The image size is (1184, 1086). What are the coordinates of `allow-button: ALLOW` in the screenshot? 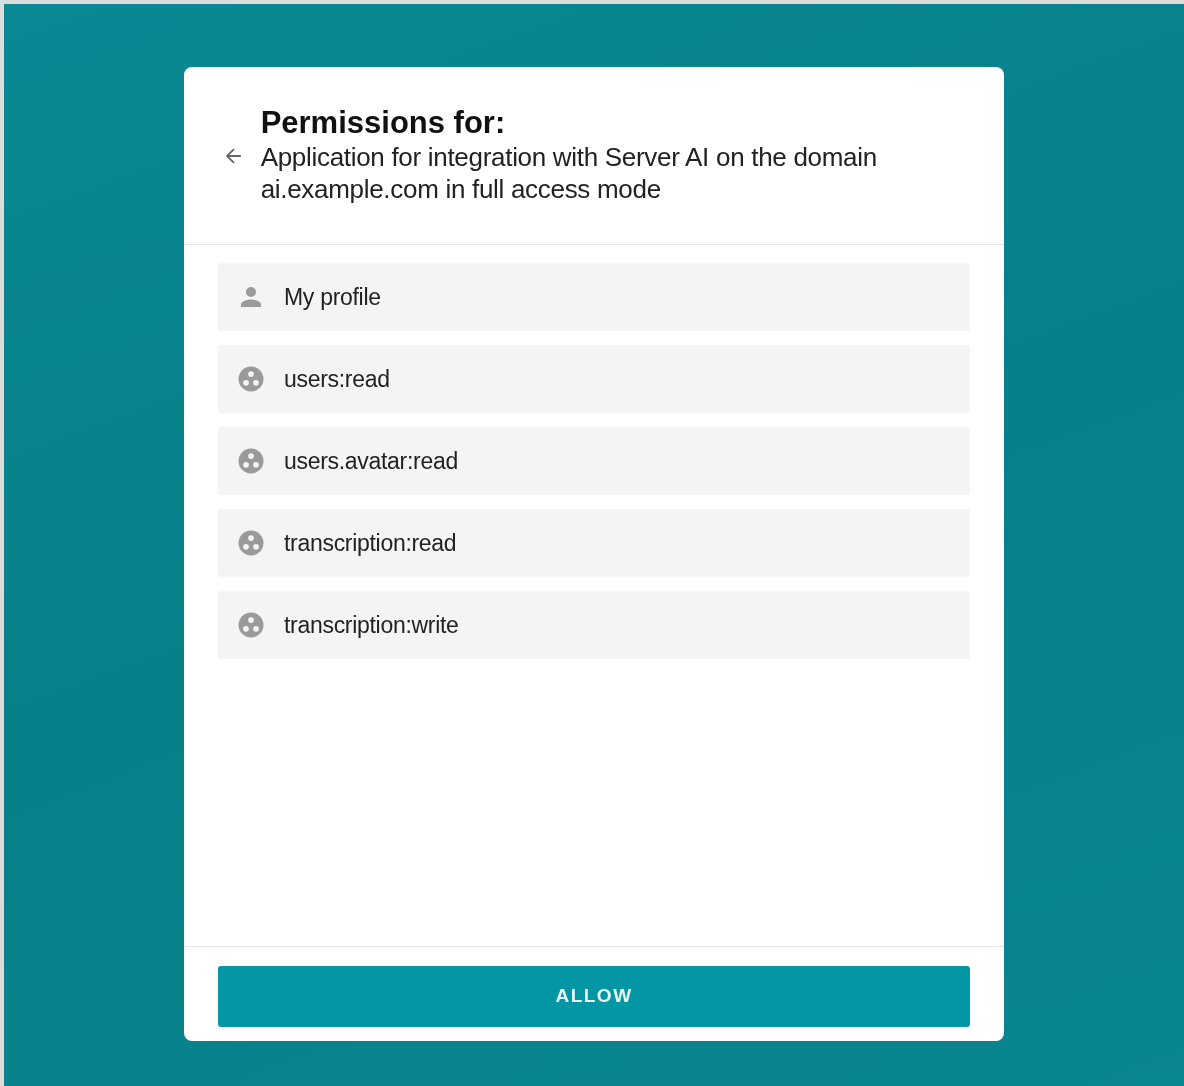 It's located at (594, 996).